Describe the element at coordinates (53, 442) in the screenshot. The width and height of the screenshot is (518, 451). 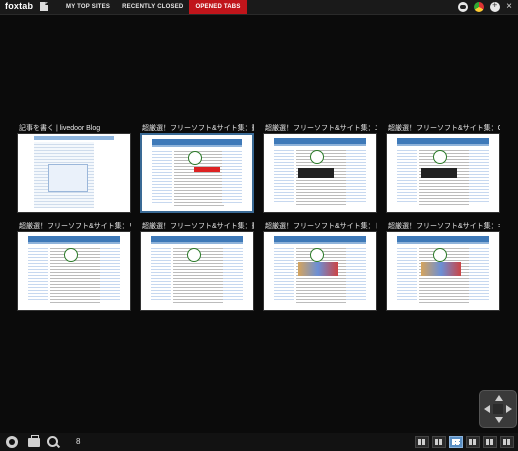
I see `search-icon` at that location.